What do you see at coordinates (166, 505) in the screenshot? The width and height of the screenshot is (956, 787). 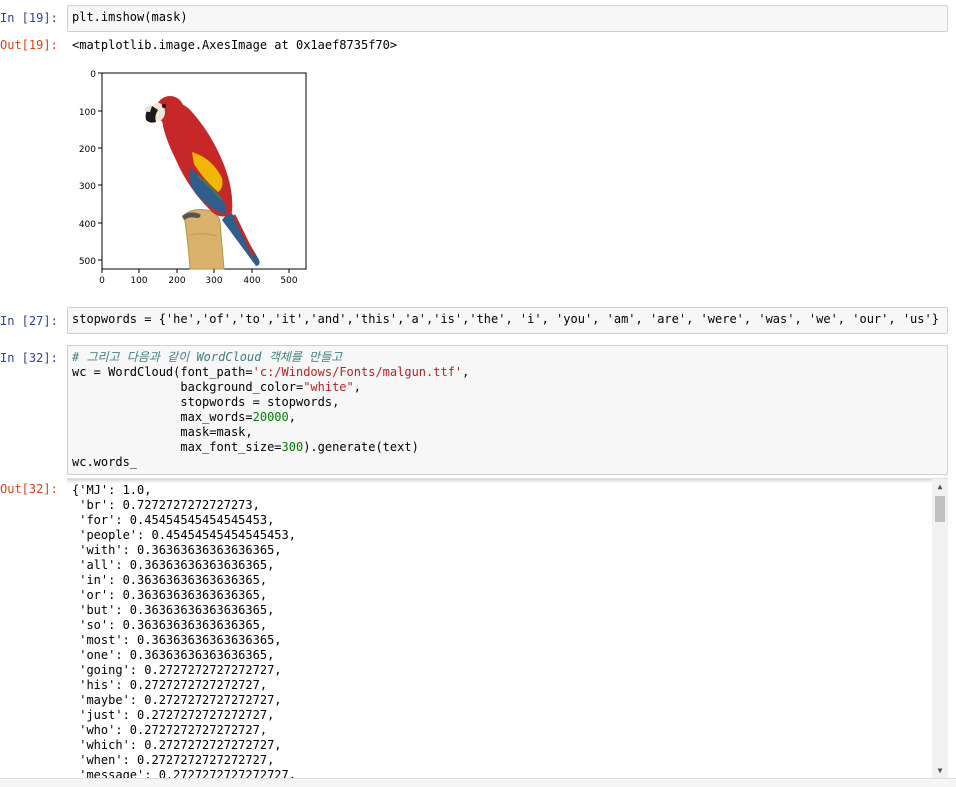 I see `output-line: 'br': 0.7272727272727273,` at bounding box center [166, 505].